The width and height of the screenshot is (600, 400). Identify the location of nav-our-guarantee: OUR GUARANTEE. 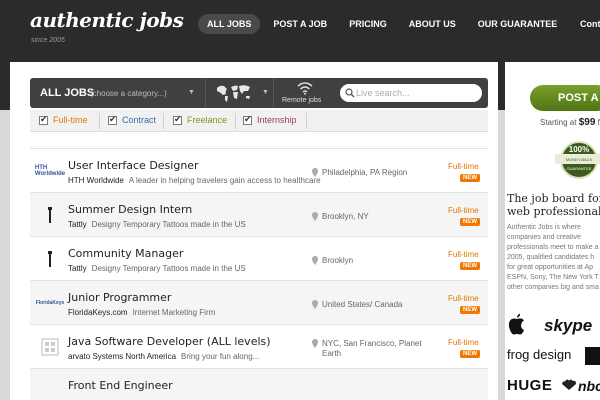
(518, 24).